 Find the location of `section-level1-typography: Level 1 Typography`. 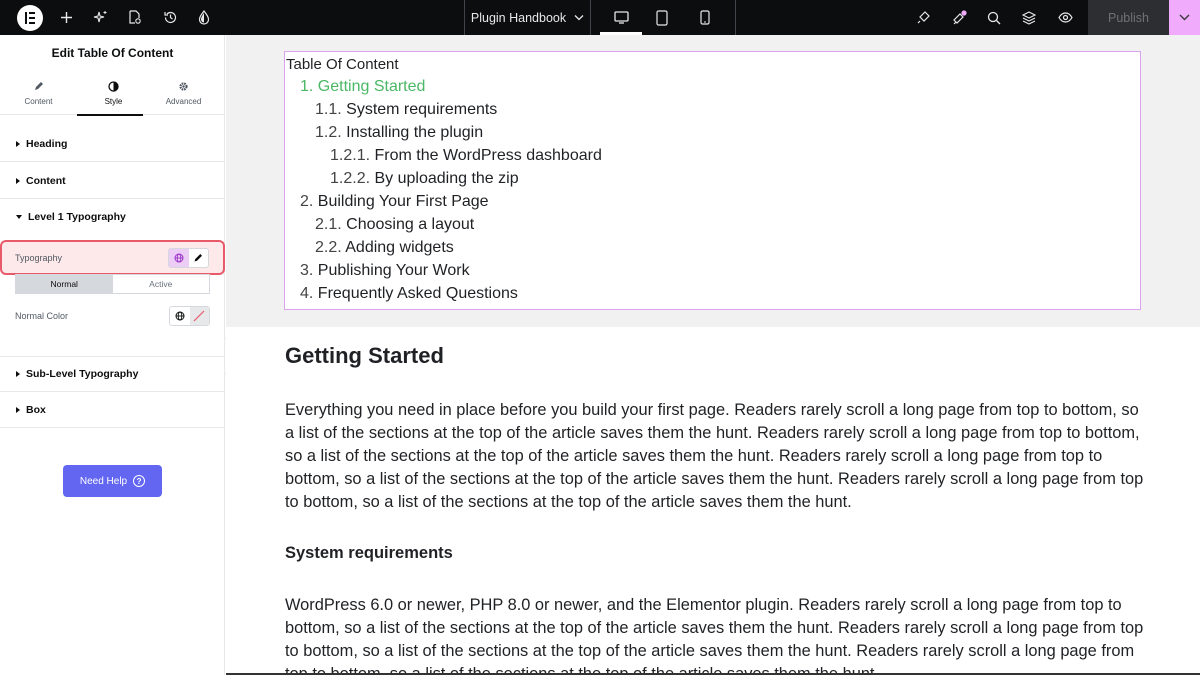

section-level1-typography: Level 1 Typography is located at coordinates (112, 217).